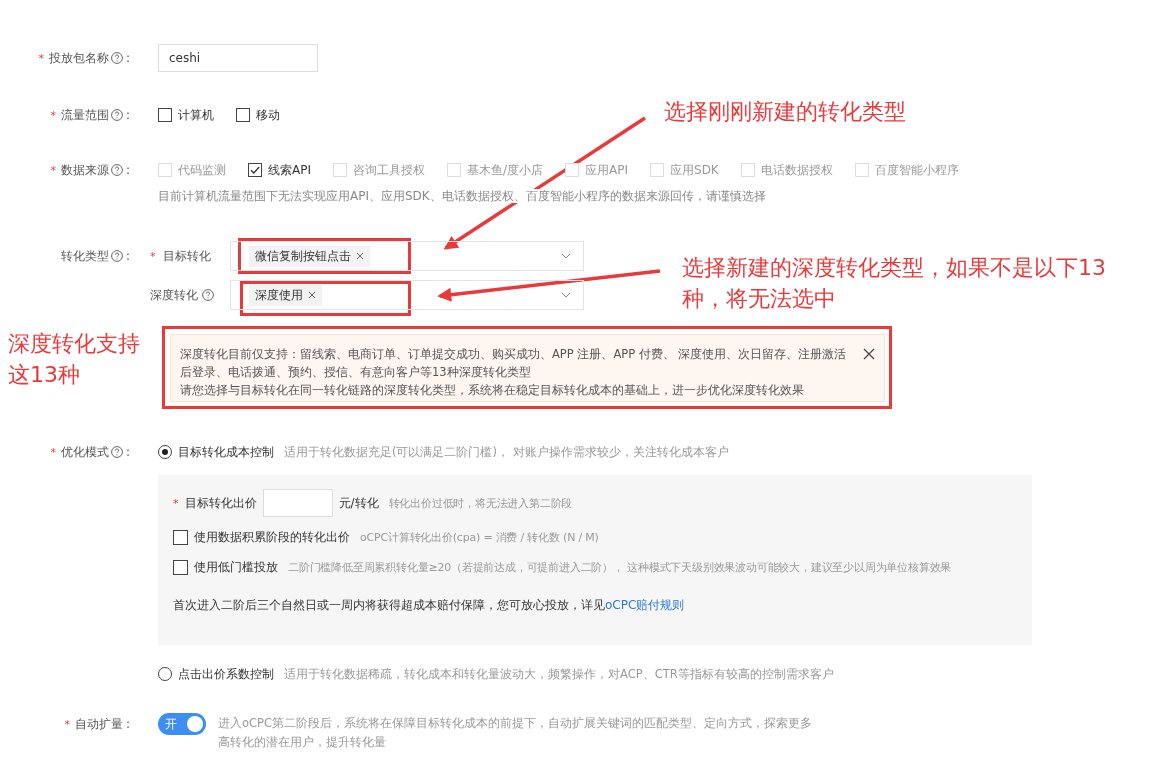 The image size is (1166, 758). I want to click on alert-text: 请您选择与目标转化在同一转化链路的深度转化类型，系统将在稳定目标转化成本的基础上，进一步优化深度转化效果, so click(492, 390).